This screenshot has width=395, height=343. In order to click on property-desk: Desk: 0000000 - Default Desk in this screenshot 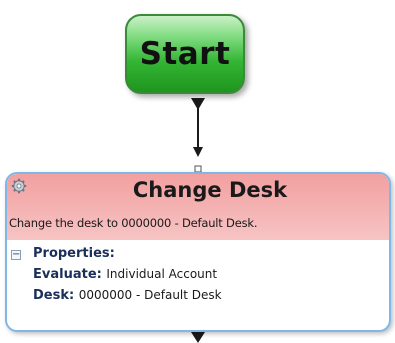, I will do `click(127, 295)`.